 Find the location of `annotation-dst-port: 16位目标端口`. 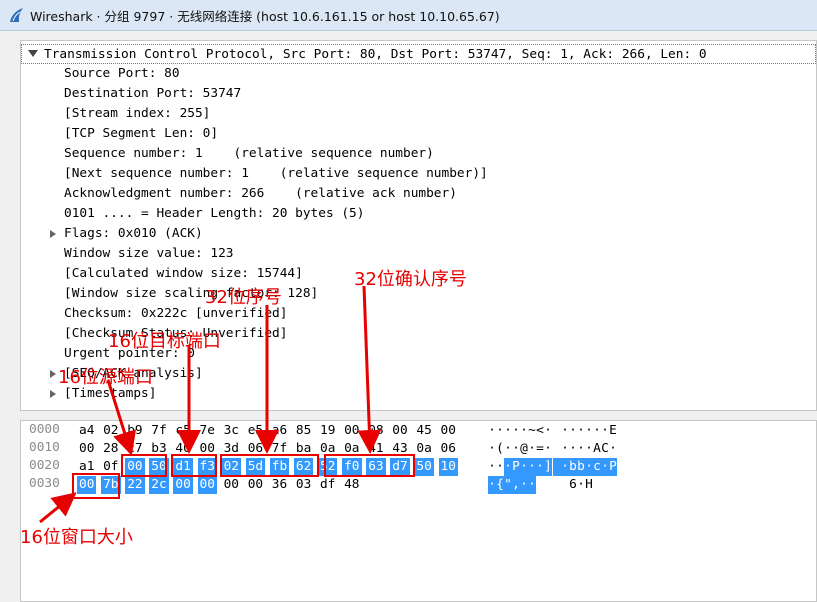

annotation-dst-port: 16位目标端口 is located at coordinates (164, 341).